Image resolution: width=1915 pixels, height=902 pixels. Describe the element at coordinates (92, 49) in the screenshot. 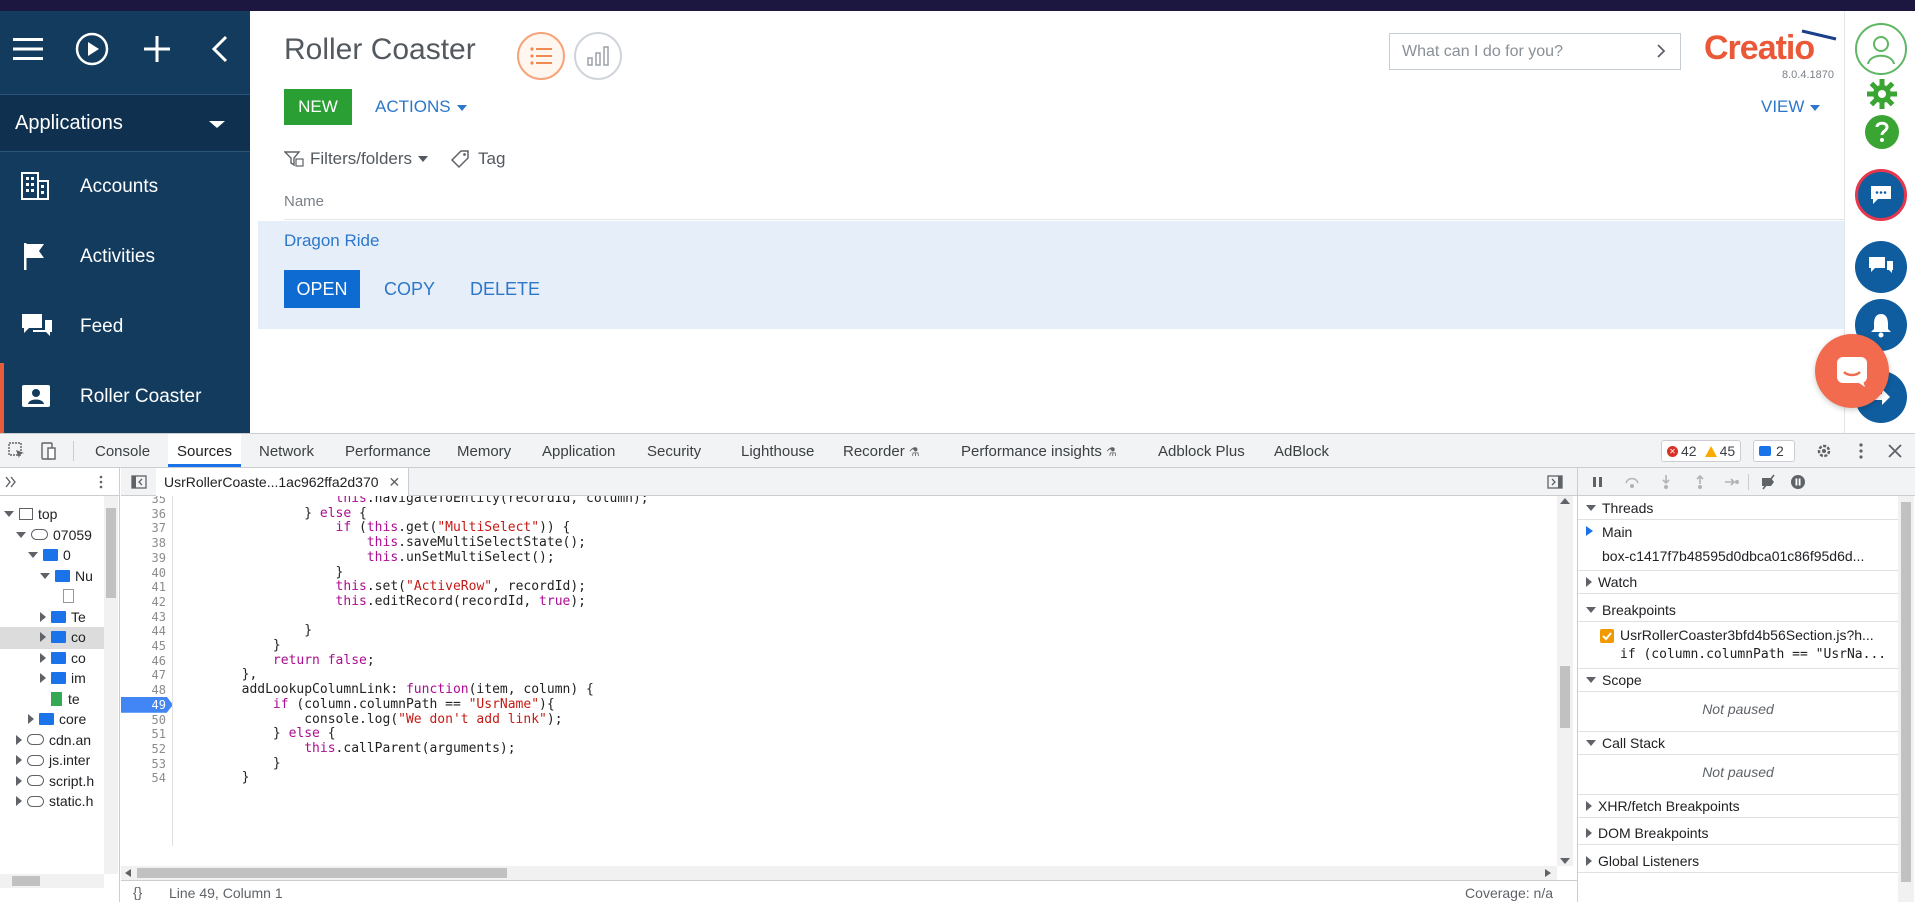

I see `play-icon` at that location.